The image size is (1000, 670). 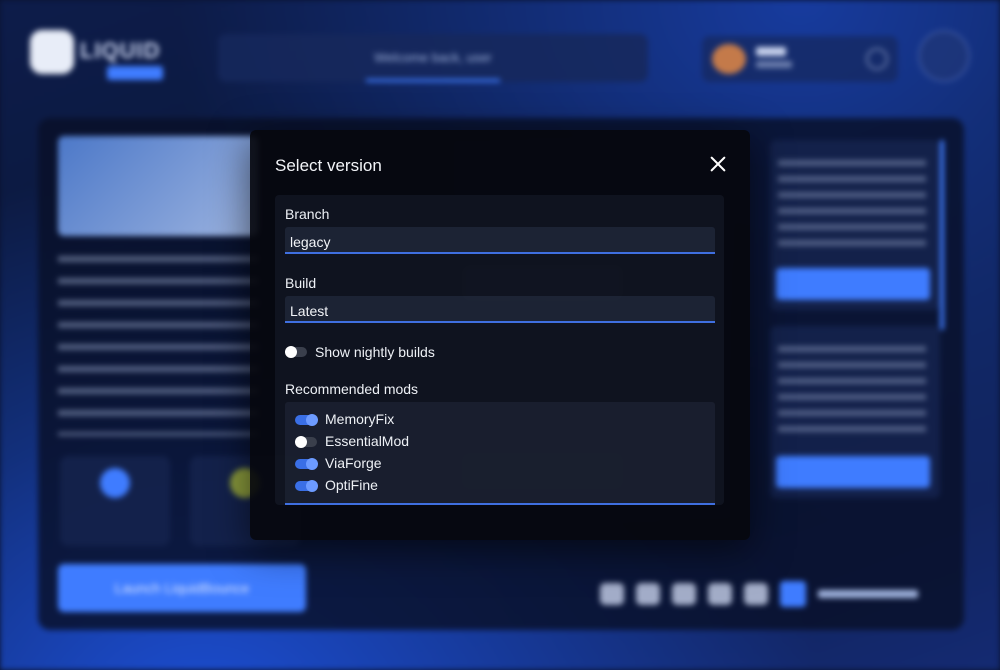 What do you see at coordinates (301, 283) in the screenshot?
I see `build-label: Build` at bounding box center [301, 283].